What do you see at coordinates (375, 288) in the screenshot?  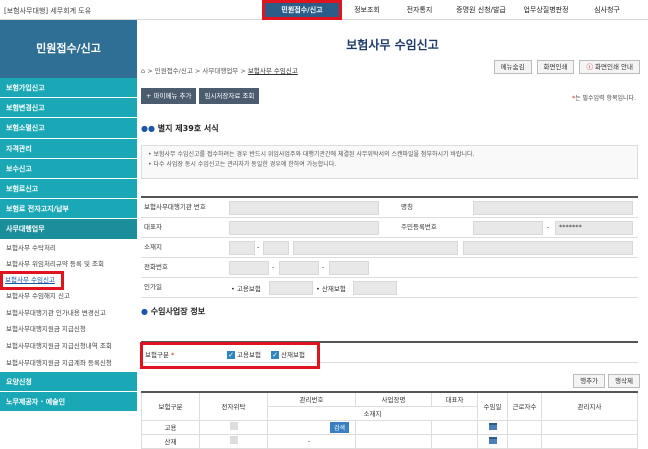 I see `ind-approval-field` at bounding box center [375, 288].